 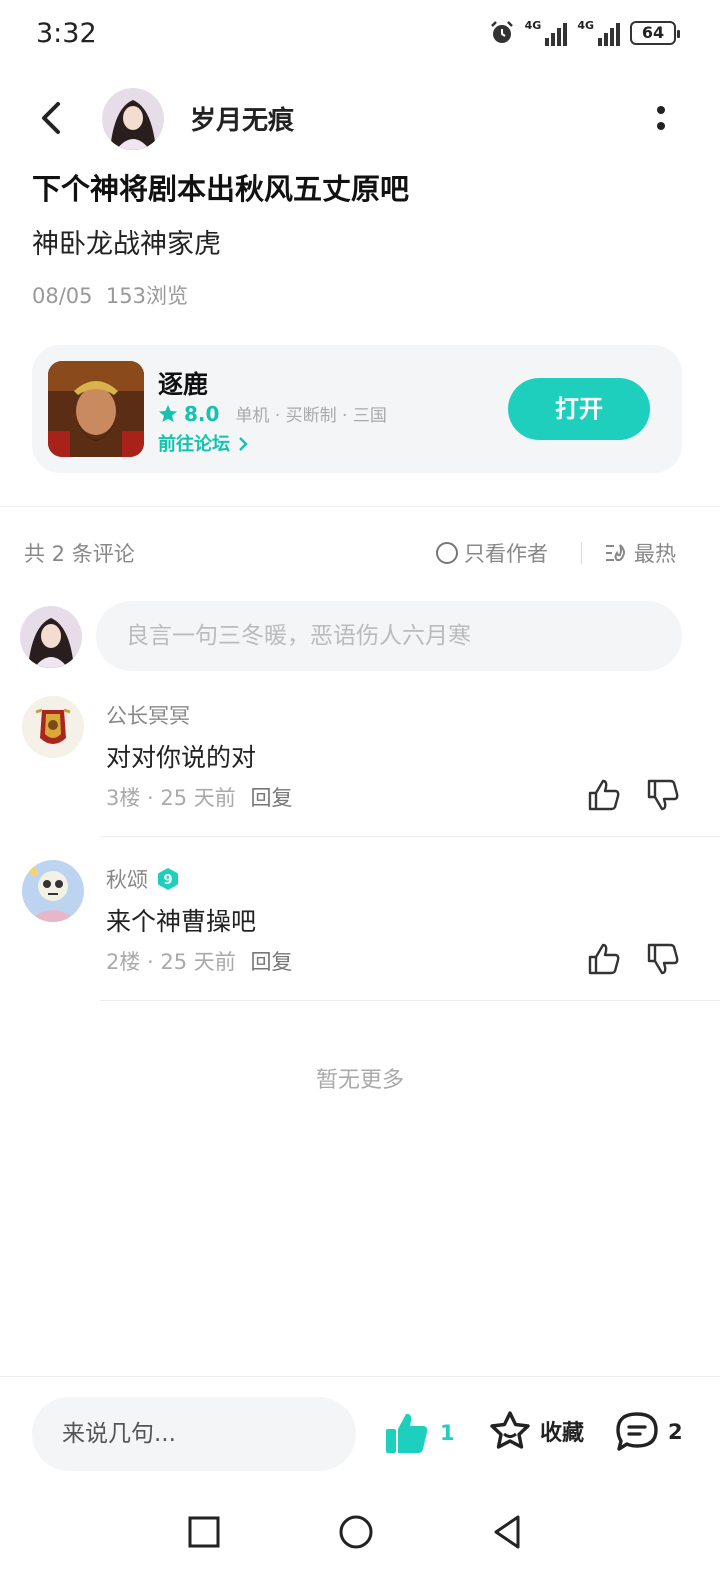 What do you see at coordinates (126, 244) in the screenshot?
I see `post-body: 神卧龙战神家虎` at bounding box center [126, 244].